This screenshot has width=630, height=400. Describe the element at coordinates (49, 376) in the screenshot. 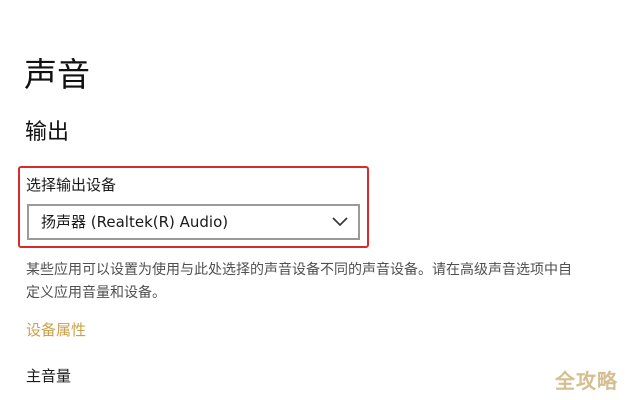

I see `master-volume-label: 主音量` at that location.